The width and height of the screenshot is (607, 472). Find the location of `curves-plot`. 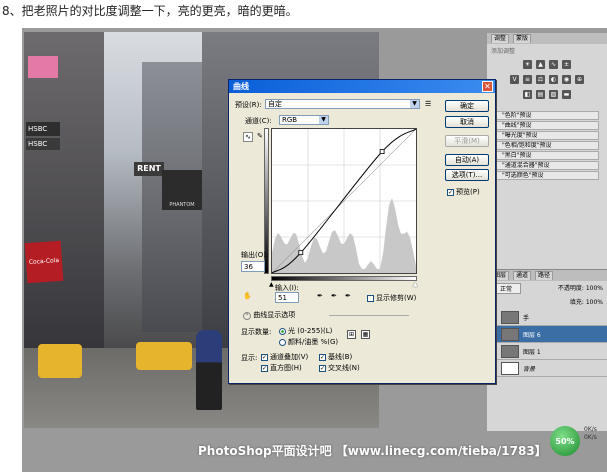

curves-plot is located at coordinates (344, 201).